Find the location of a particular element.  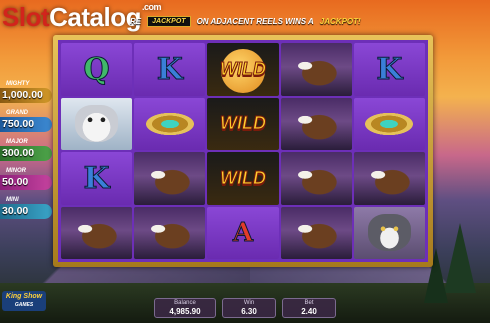

bottom-meter-bar: Balance 4,985.90 Win 6.30 Bet 2.40 is located at coordinates (245, 306).